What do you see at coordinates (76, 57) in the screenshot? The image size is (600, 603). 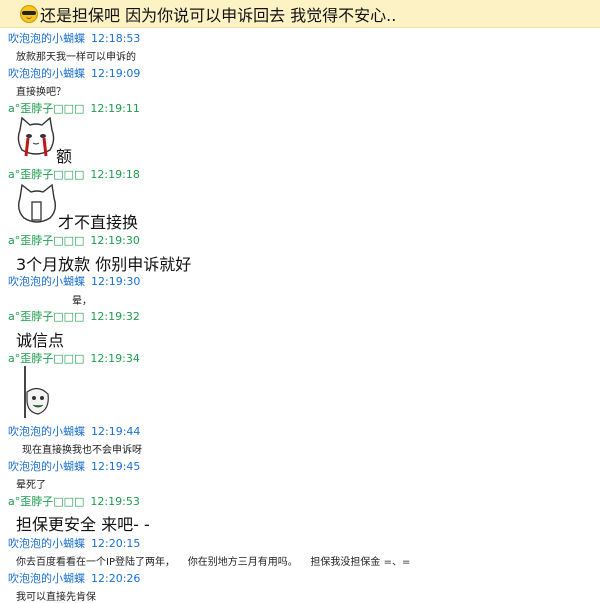 I see `message-text: 放款那天我一样可以申诉的` at bounding box center [76, 57].